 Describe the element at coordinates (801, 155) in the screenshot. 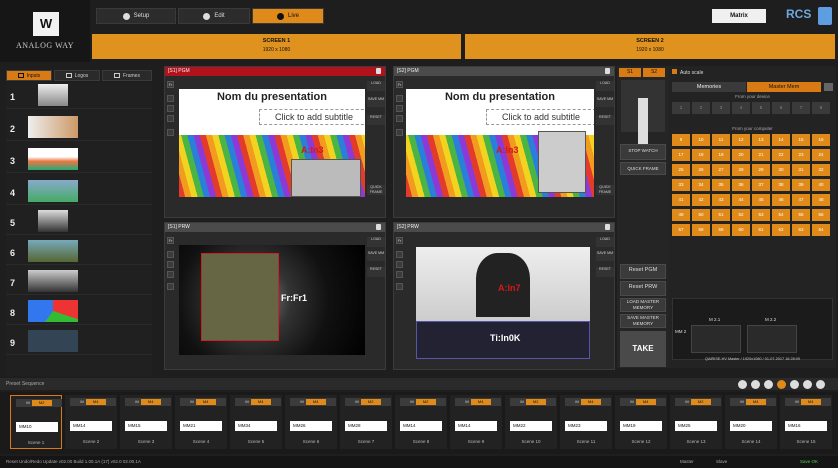

I see `computer-memory-cell: 23` at that location.